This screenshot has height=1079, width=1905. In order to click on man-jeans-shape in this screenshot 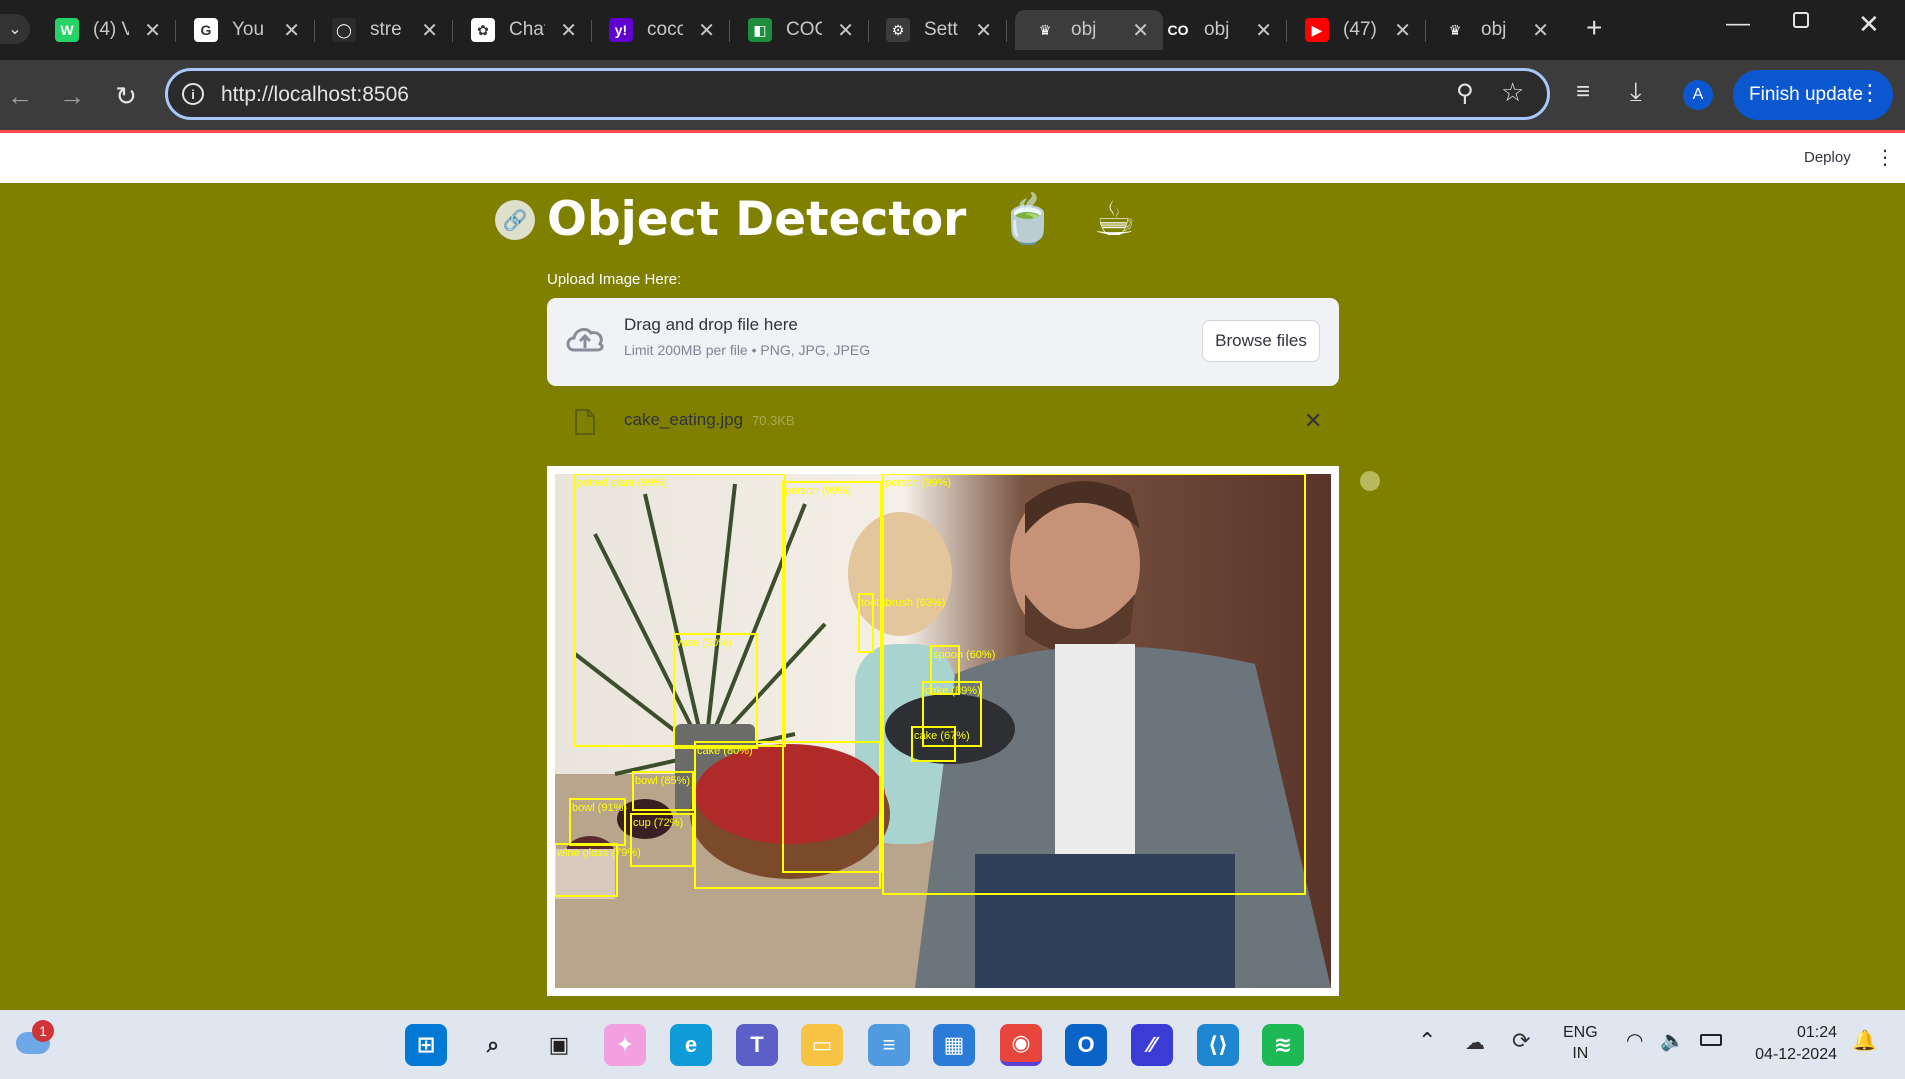, I will do `click(1105, 921)`.